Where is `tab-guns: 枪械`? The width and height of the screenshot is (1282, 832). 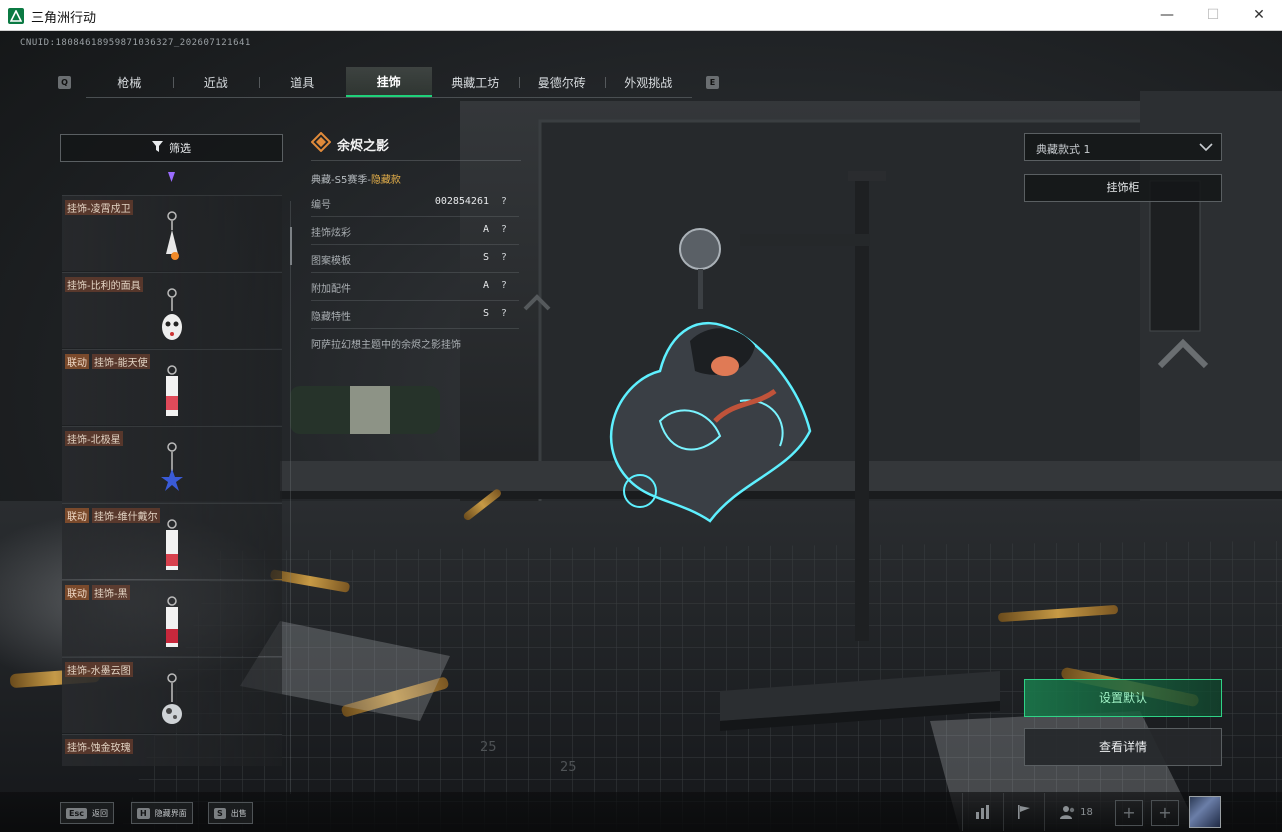
tab-guns: 枪械 is located at coordinates (129, 82).